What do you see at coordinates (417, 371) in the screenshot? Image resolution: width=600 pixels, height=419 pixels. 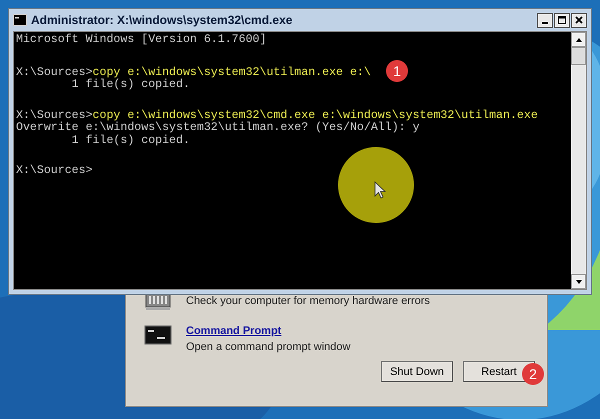 I see `dialog-button: Shut Down` at bounding box center [417, 371].